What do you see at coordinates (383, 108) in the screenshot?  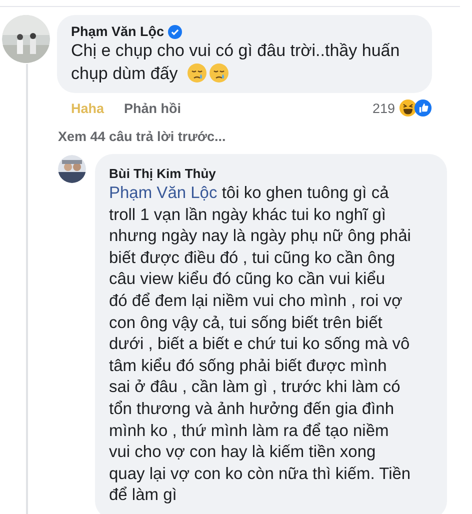 I see `reaction-count: 219` at bounding box center [383, 108].